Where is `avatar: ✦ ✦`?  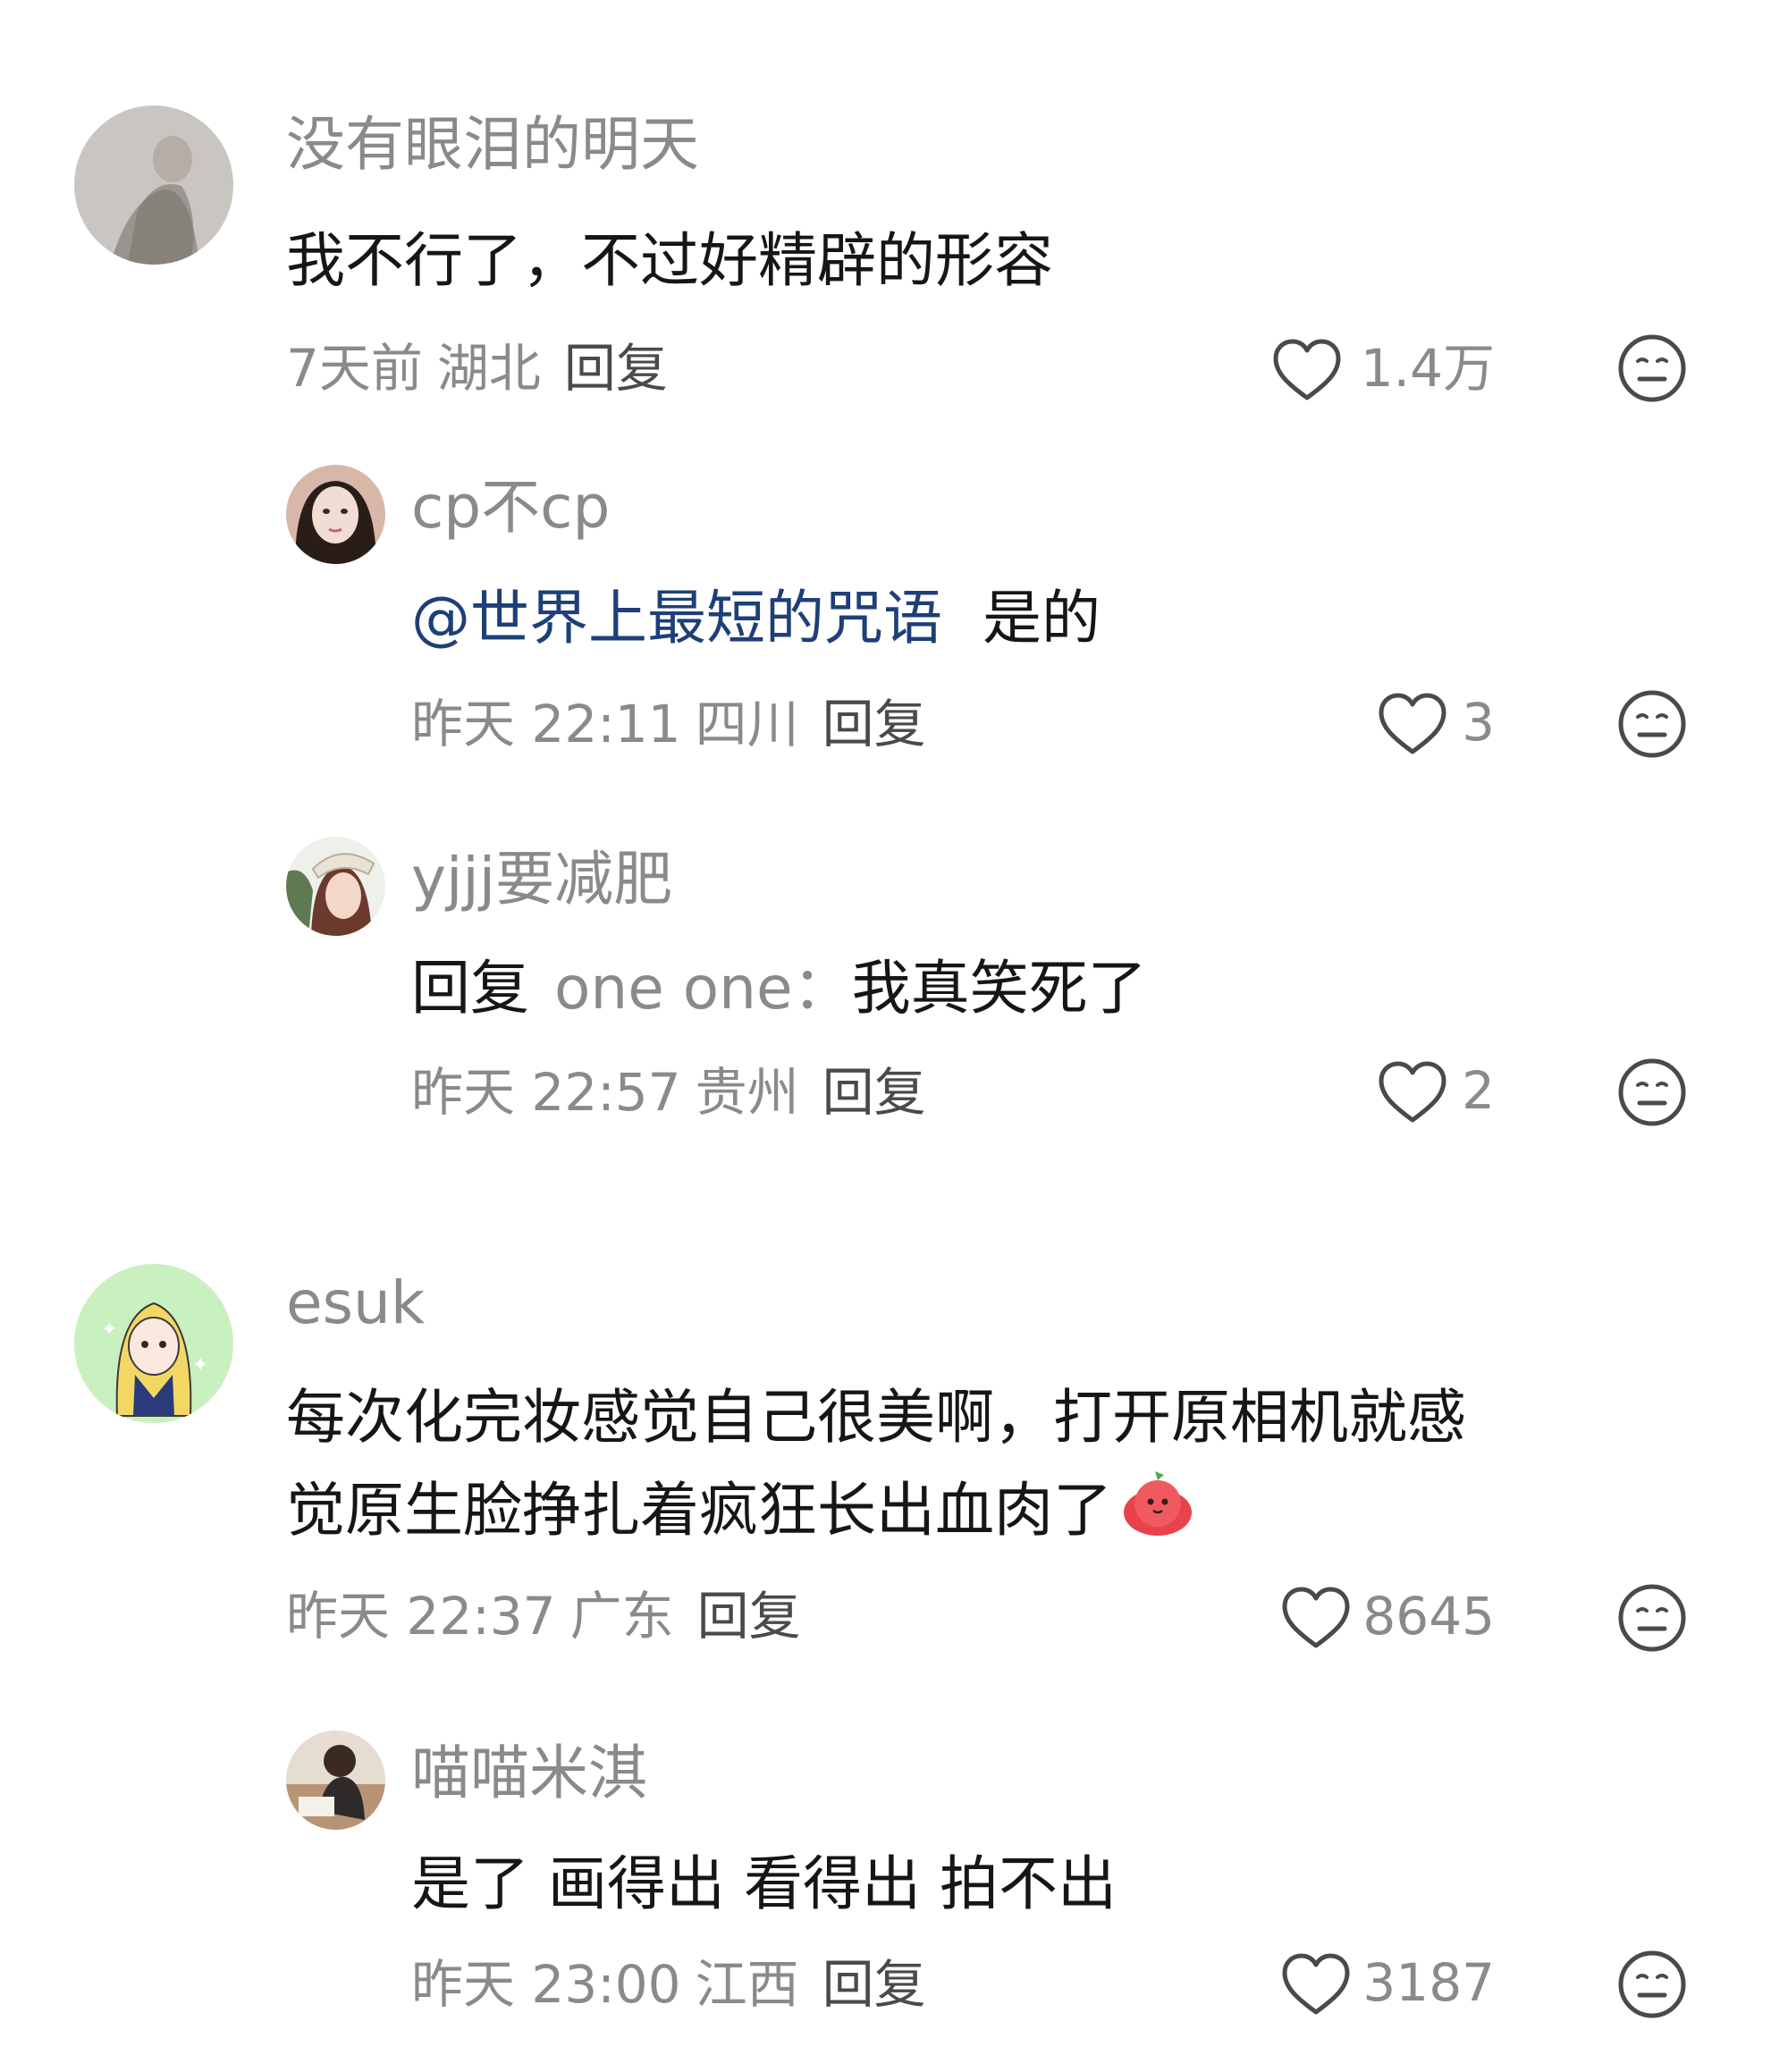 avatar: ✦ ✦ is located at coordinates (153, 1344).